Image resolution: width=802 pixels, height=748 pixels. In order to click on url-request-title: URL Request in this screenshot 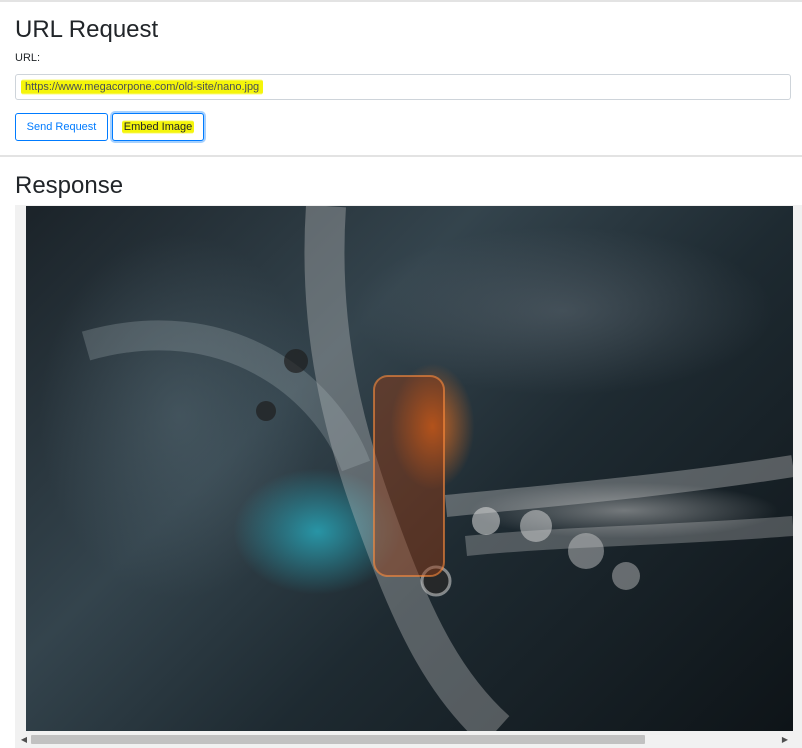, I will do `click(87, 29)`.